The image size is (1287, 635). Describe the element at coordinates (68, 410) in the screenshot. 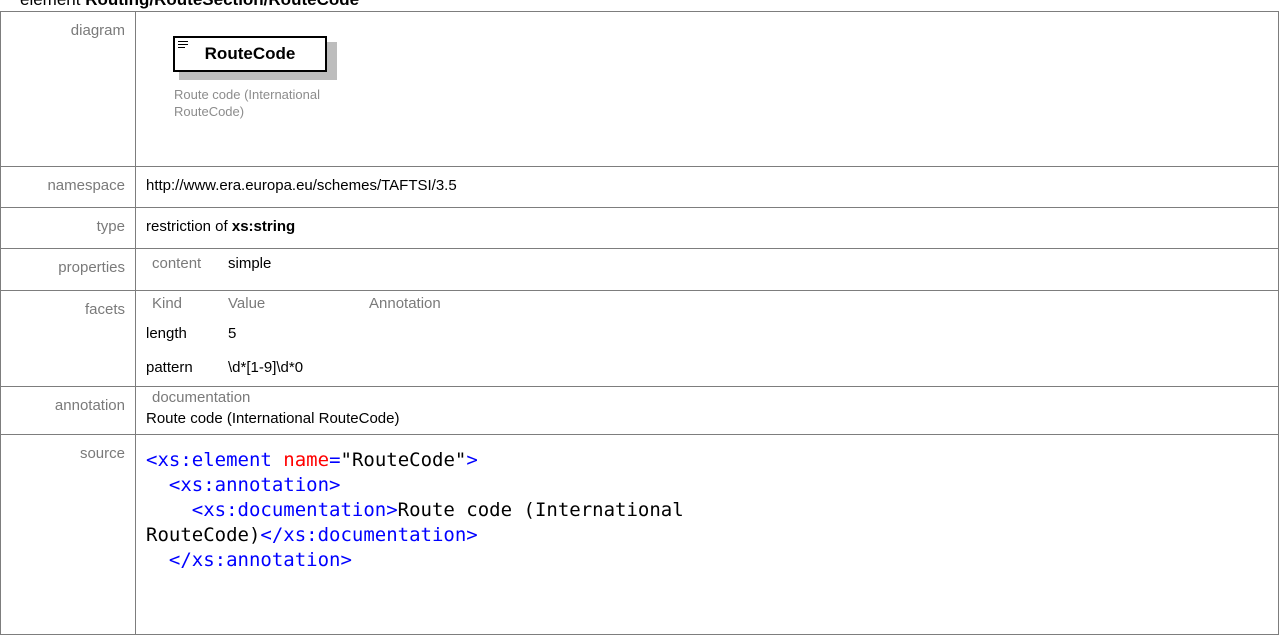

I see `annotation-label: annotation` at that location.